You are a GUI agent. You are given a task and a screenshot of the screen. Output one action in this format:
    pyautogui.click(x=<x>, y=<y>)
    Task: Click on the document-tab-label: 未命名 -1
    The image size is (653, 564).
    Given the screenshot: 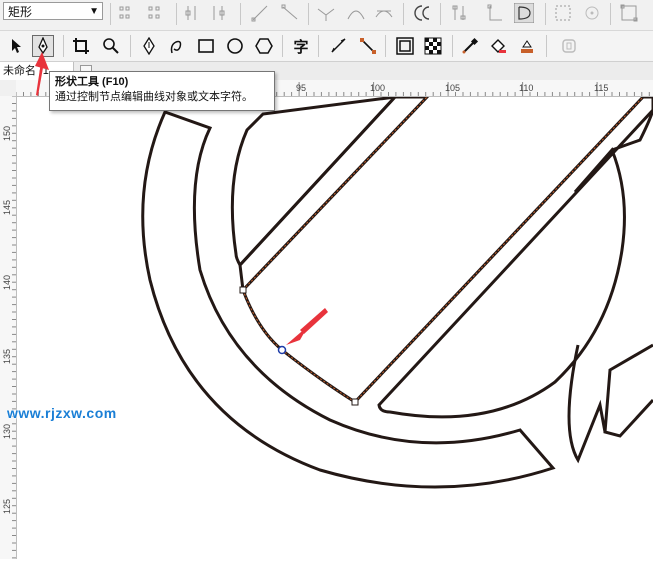 What is the action you would take?
    pyautogui.click(x=26, y=71)
    